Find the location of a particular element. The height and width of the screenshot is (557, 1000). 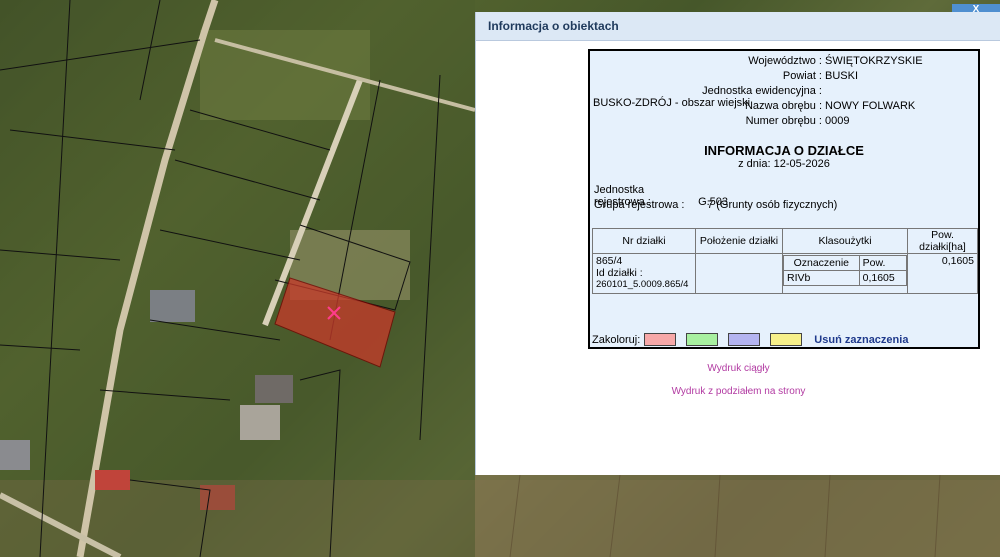

info-row-county: Powiat : BUSKI is located at coordinates (820, 76).